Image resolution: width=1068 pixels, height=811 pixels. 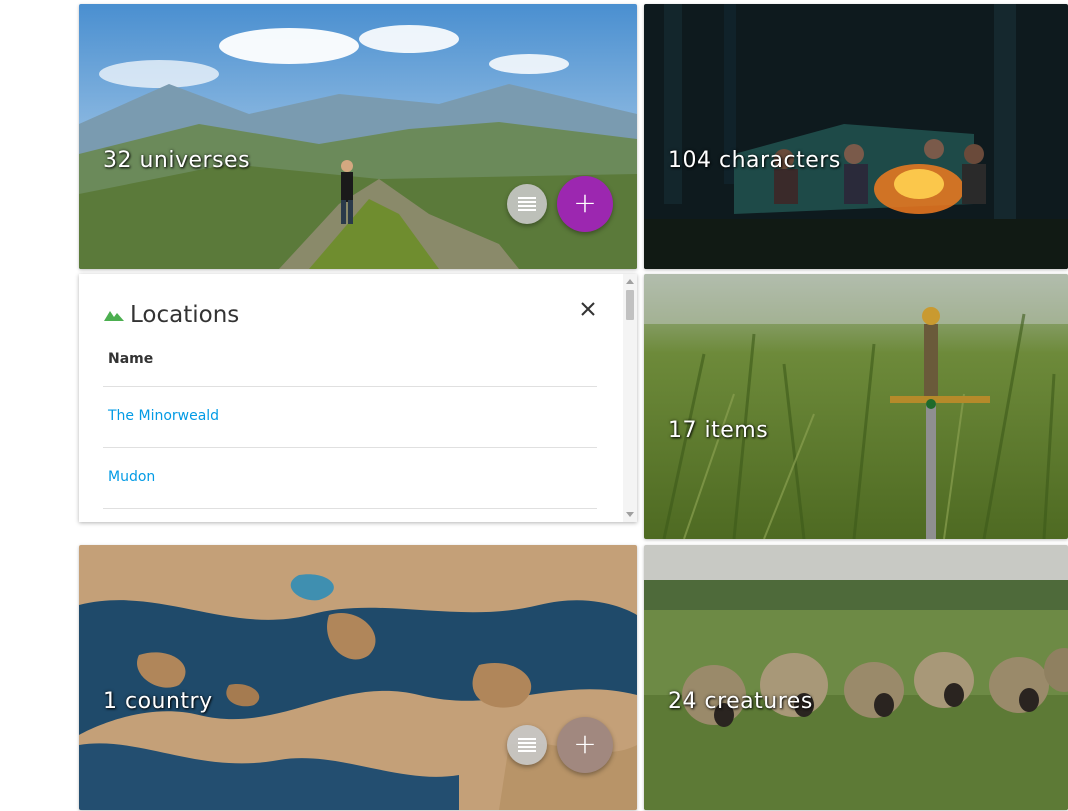 What do you see at coordinates (163, 416) in the screenshot?
I see `location-link: The Minorweald` at bounding box center [163, 416].